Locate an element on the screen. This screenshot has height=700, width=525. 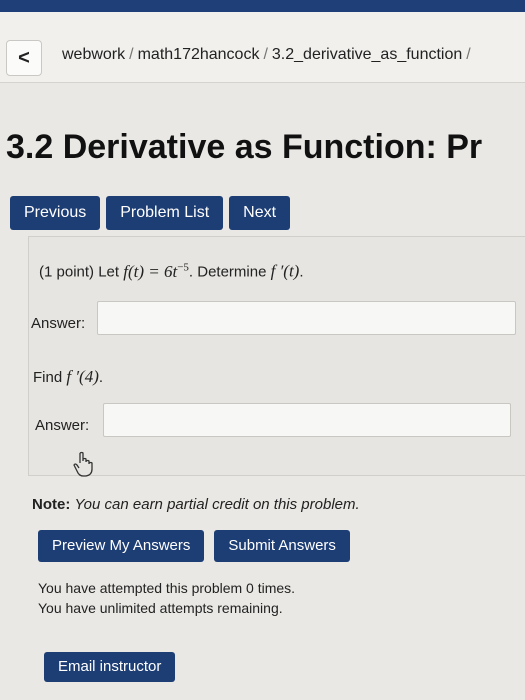
note-label: Note: is located at coordinates (51, 504).